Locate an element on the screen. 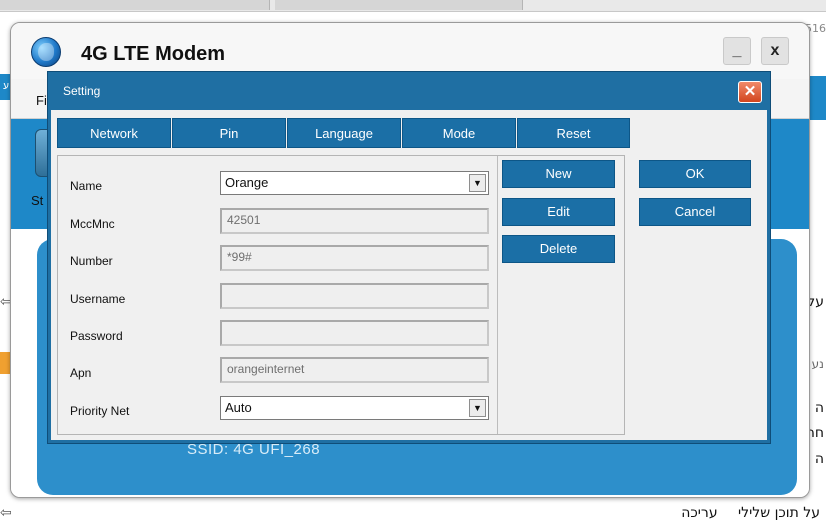 The height and width of the screenshot is (521, 826). app-close-button: x is located at coordinates (775, 51).